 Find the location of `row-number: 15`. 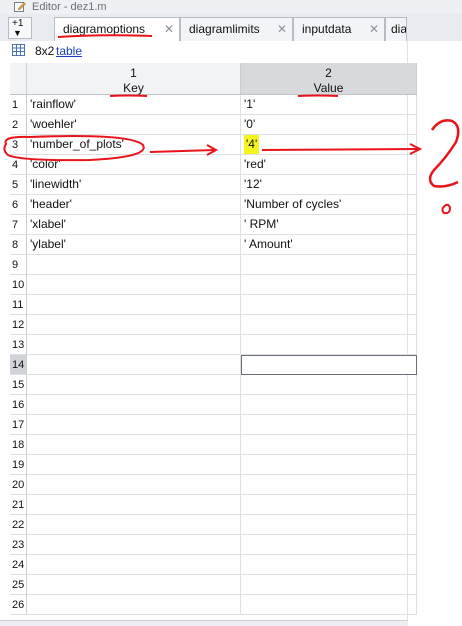

row-number: 15 is located at coordinates (18, 385).